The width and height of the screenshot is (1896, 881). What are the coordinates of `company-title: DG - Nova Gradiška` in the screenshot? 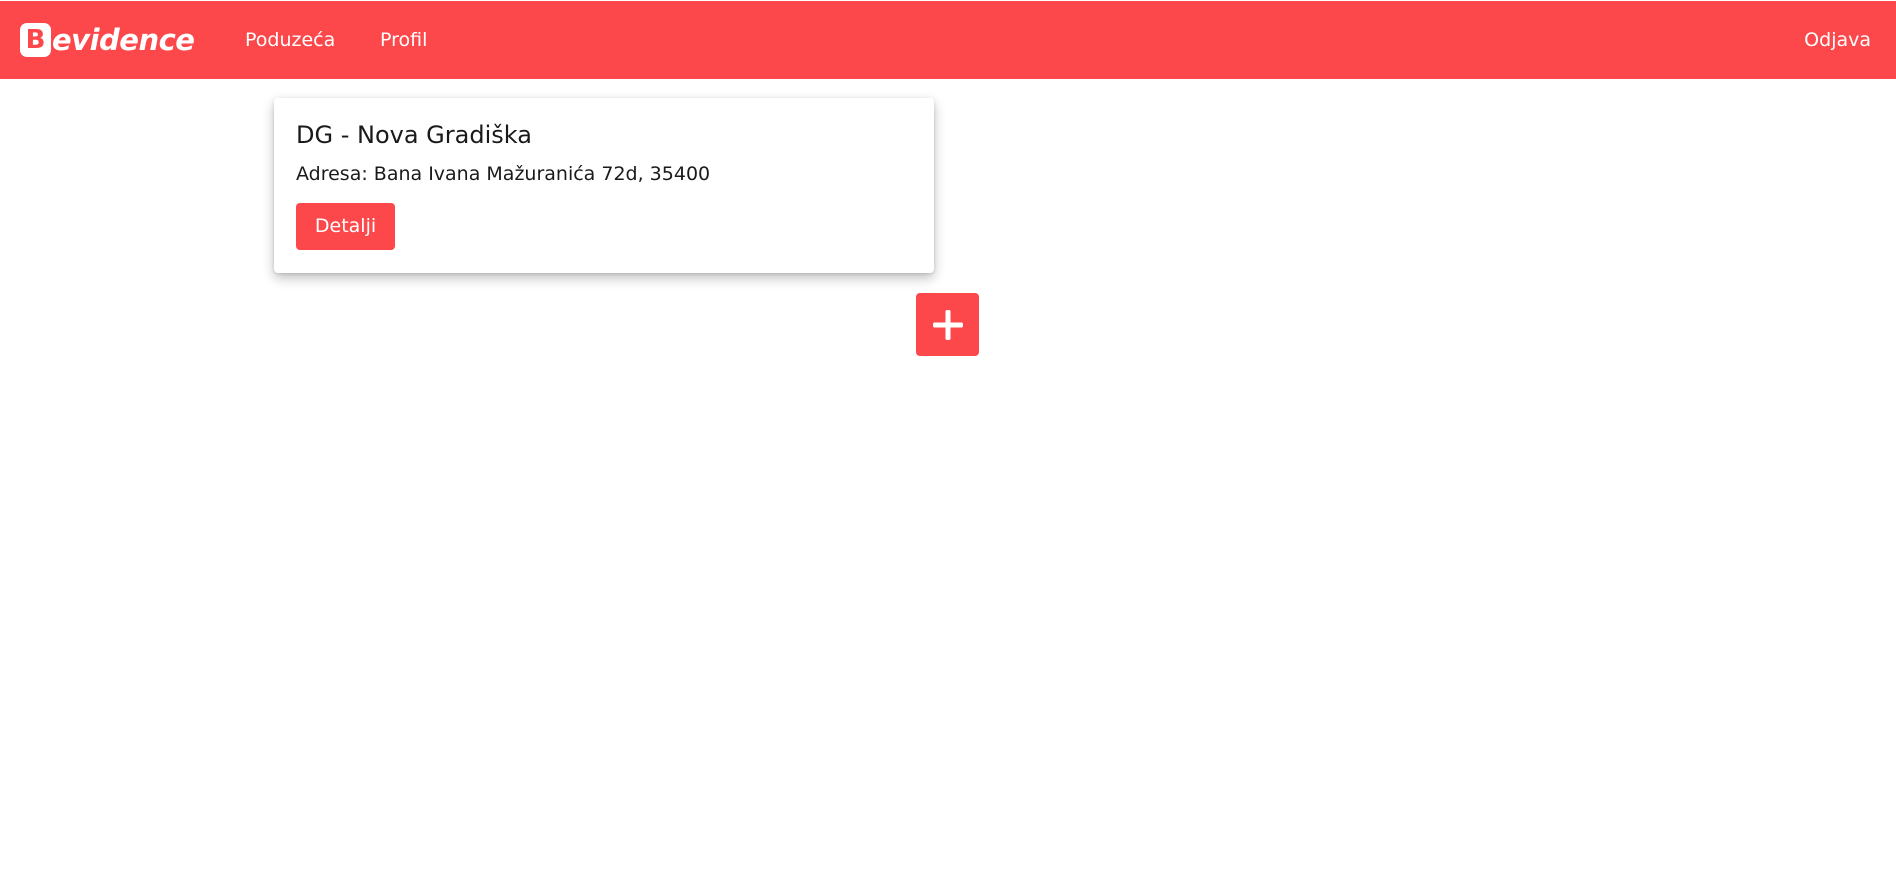 It's located at (414, 135).